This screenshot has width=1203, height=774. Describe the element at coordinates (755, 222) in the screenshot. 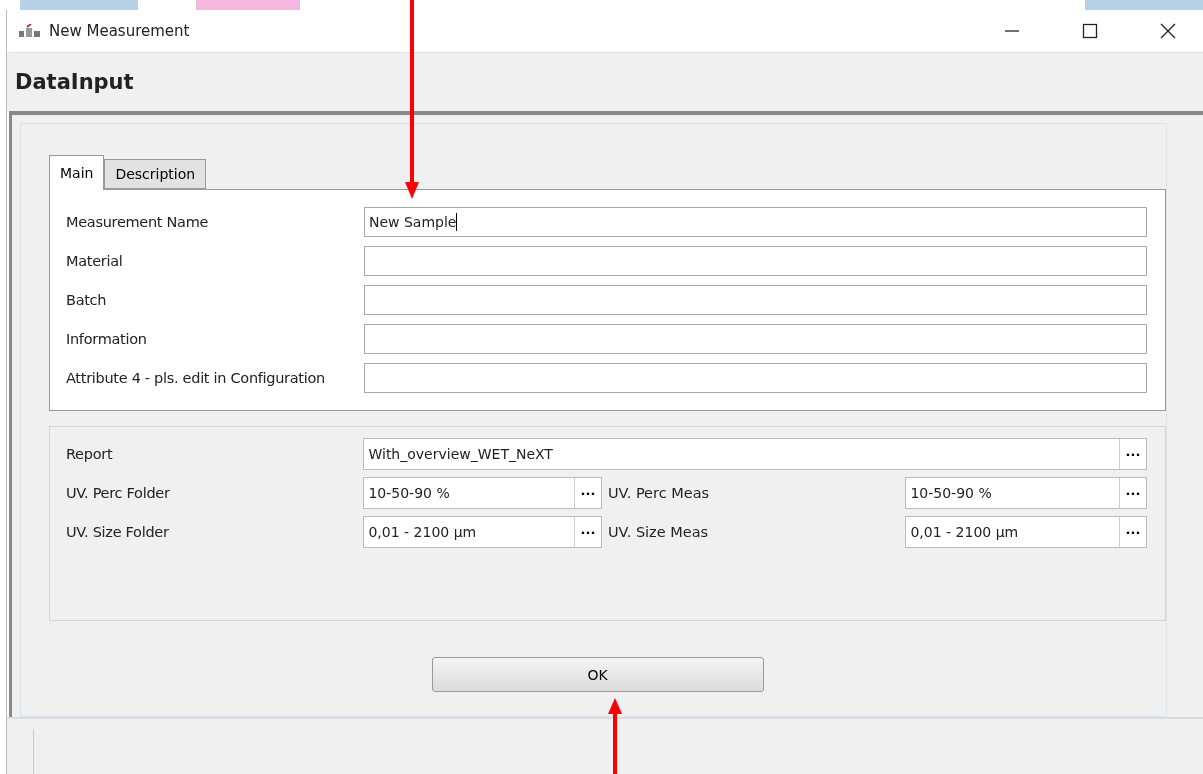

I see `input-field: New Sample` at that location.